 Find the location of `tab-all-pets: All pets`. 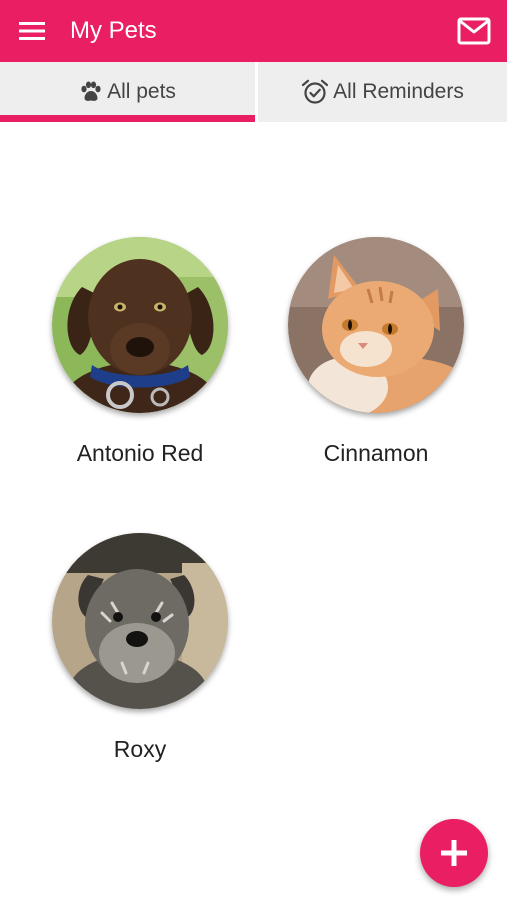

tab-all-pets: All pets is located at coordinates (127, 92).